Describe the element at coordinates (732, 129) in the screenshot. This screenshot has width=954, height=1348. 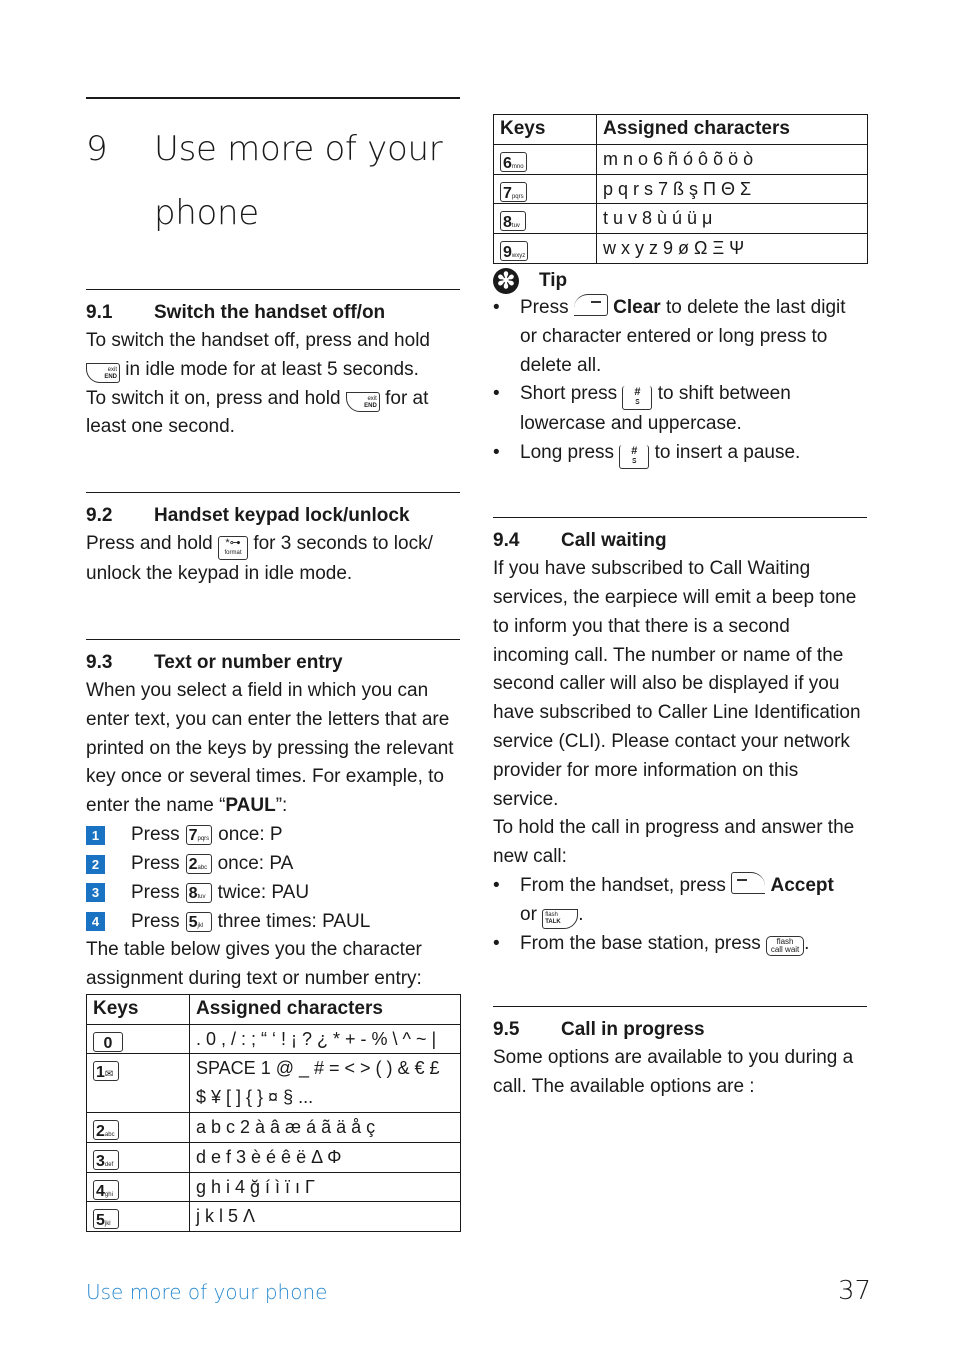
I see `column-header-chars: Assigned characters` at that location.